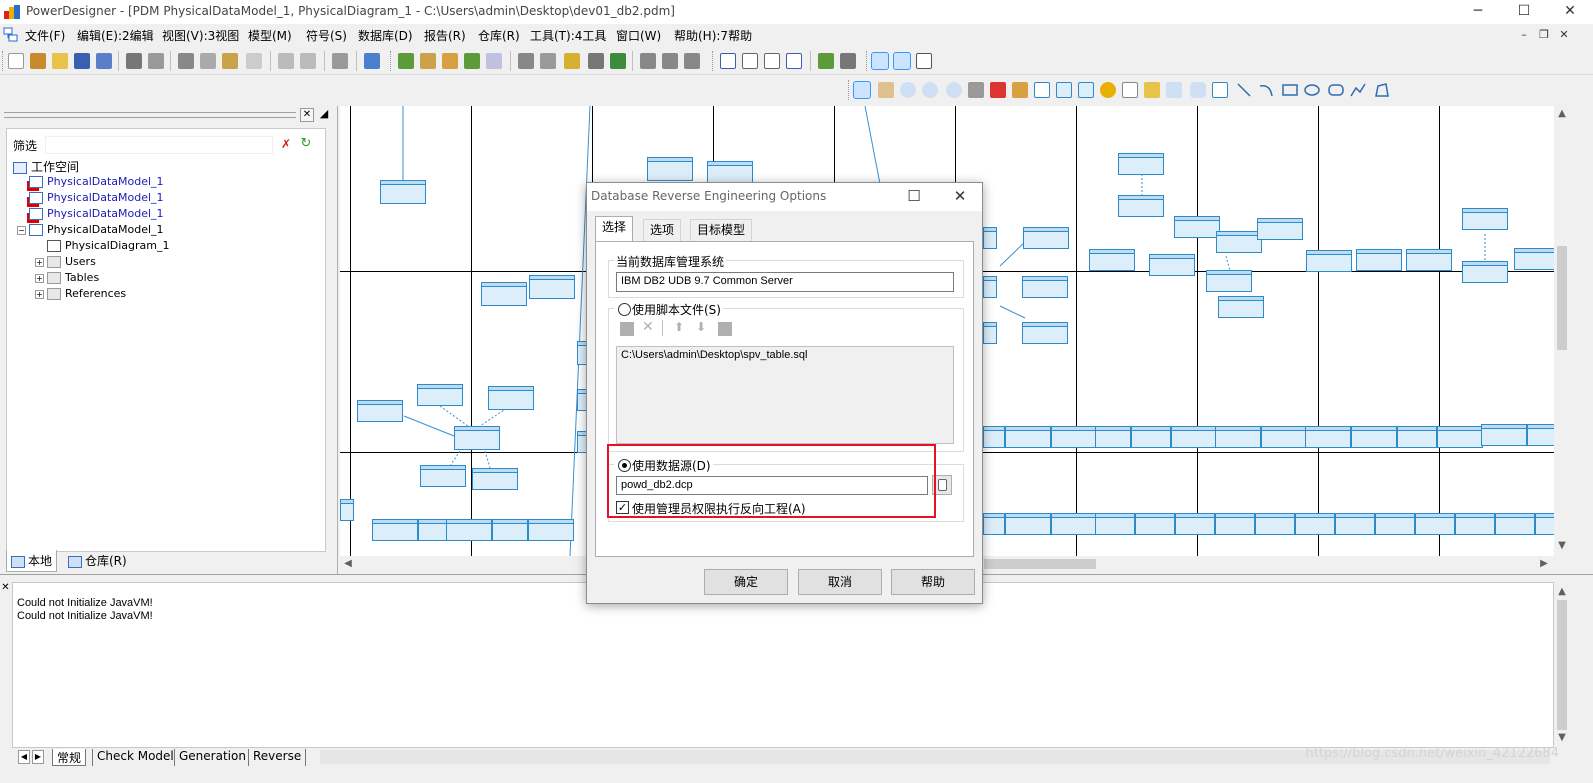 The width and height of the screenshot is (1593, 783). I want to click on pointer-icon, so click(596, 61).